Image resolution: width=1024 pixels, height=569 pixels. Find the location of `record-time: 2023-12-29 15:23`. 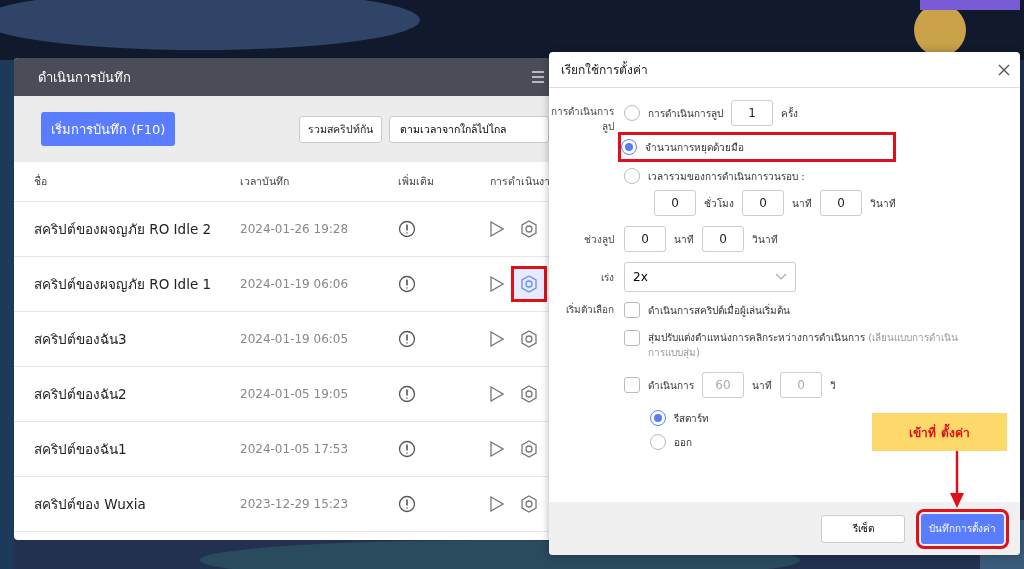

record-time: 2023-12-29 15:23 is located at coordinates (295, 504).